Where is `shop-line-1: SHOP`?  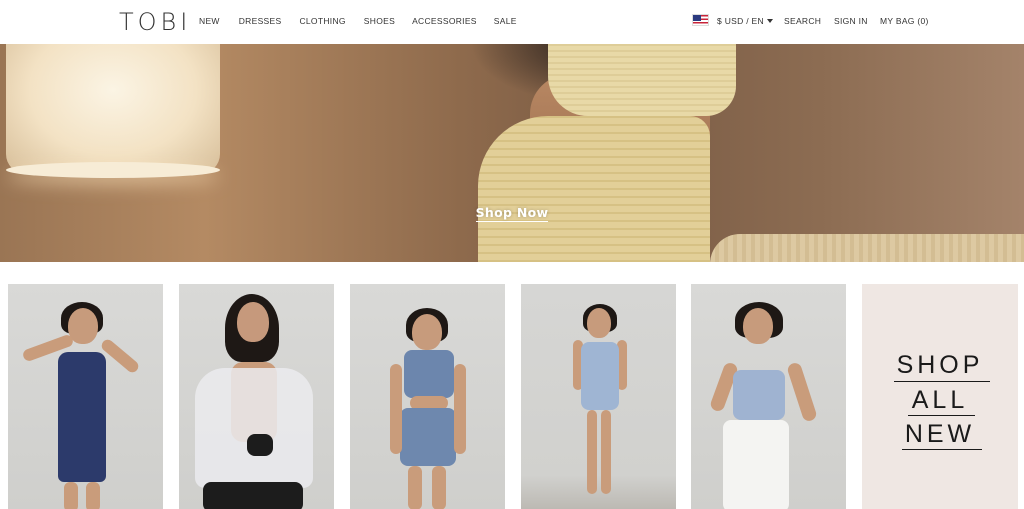
shop-line-1: SHOP is located at coordinates (940, 365).